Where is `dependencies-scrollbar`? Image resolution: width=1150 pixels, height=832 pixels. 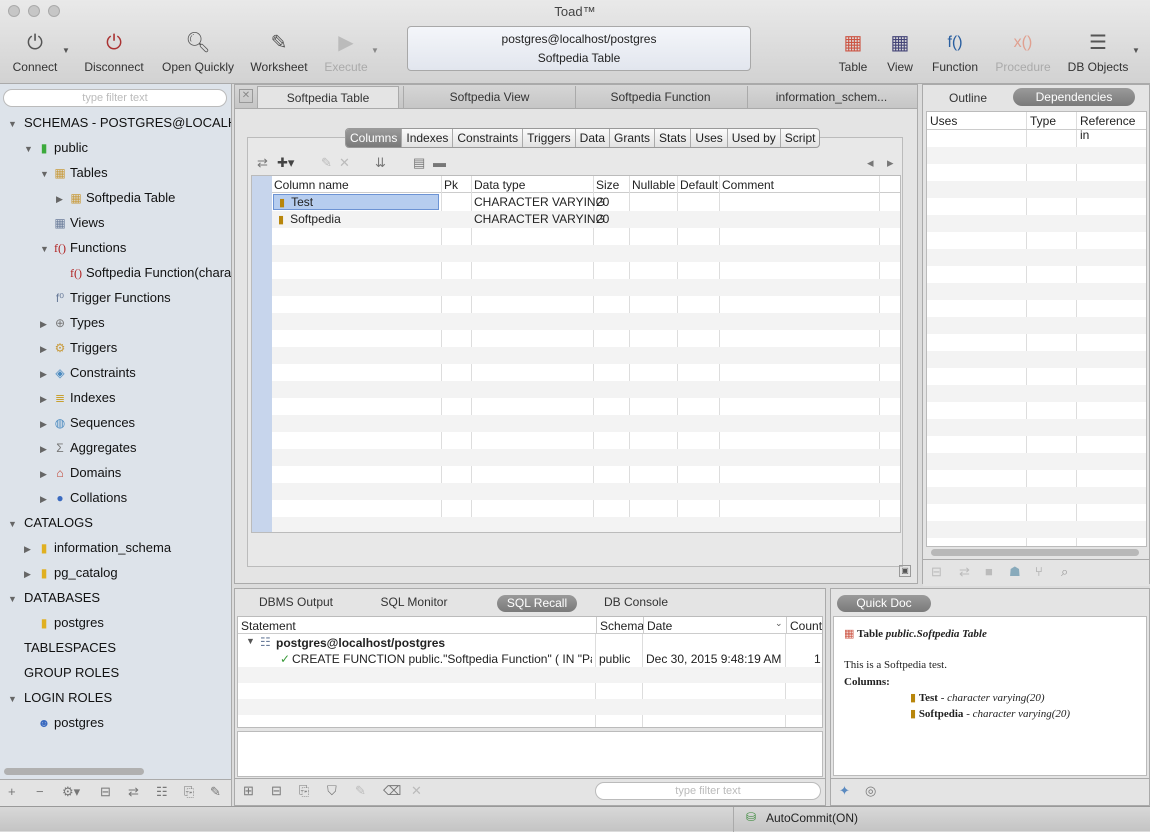
dependencies-scrollbar is located at coordinates (1035, 552).